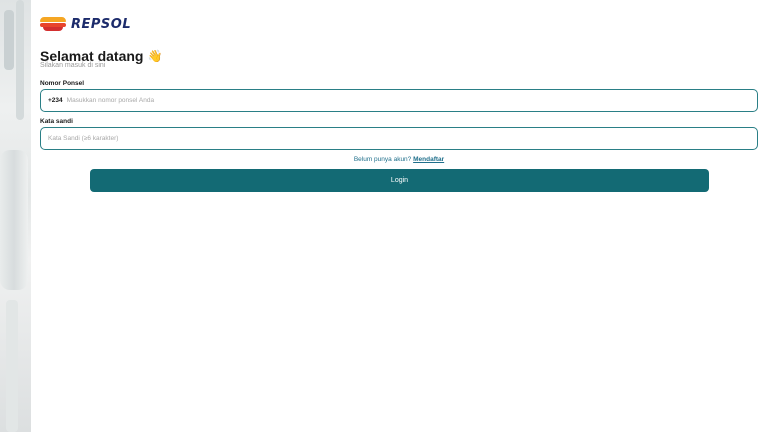  I want to click on password-label: Kata sandi, so click(56, 121).